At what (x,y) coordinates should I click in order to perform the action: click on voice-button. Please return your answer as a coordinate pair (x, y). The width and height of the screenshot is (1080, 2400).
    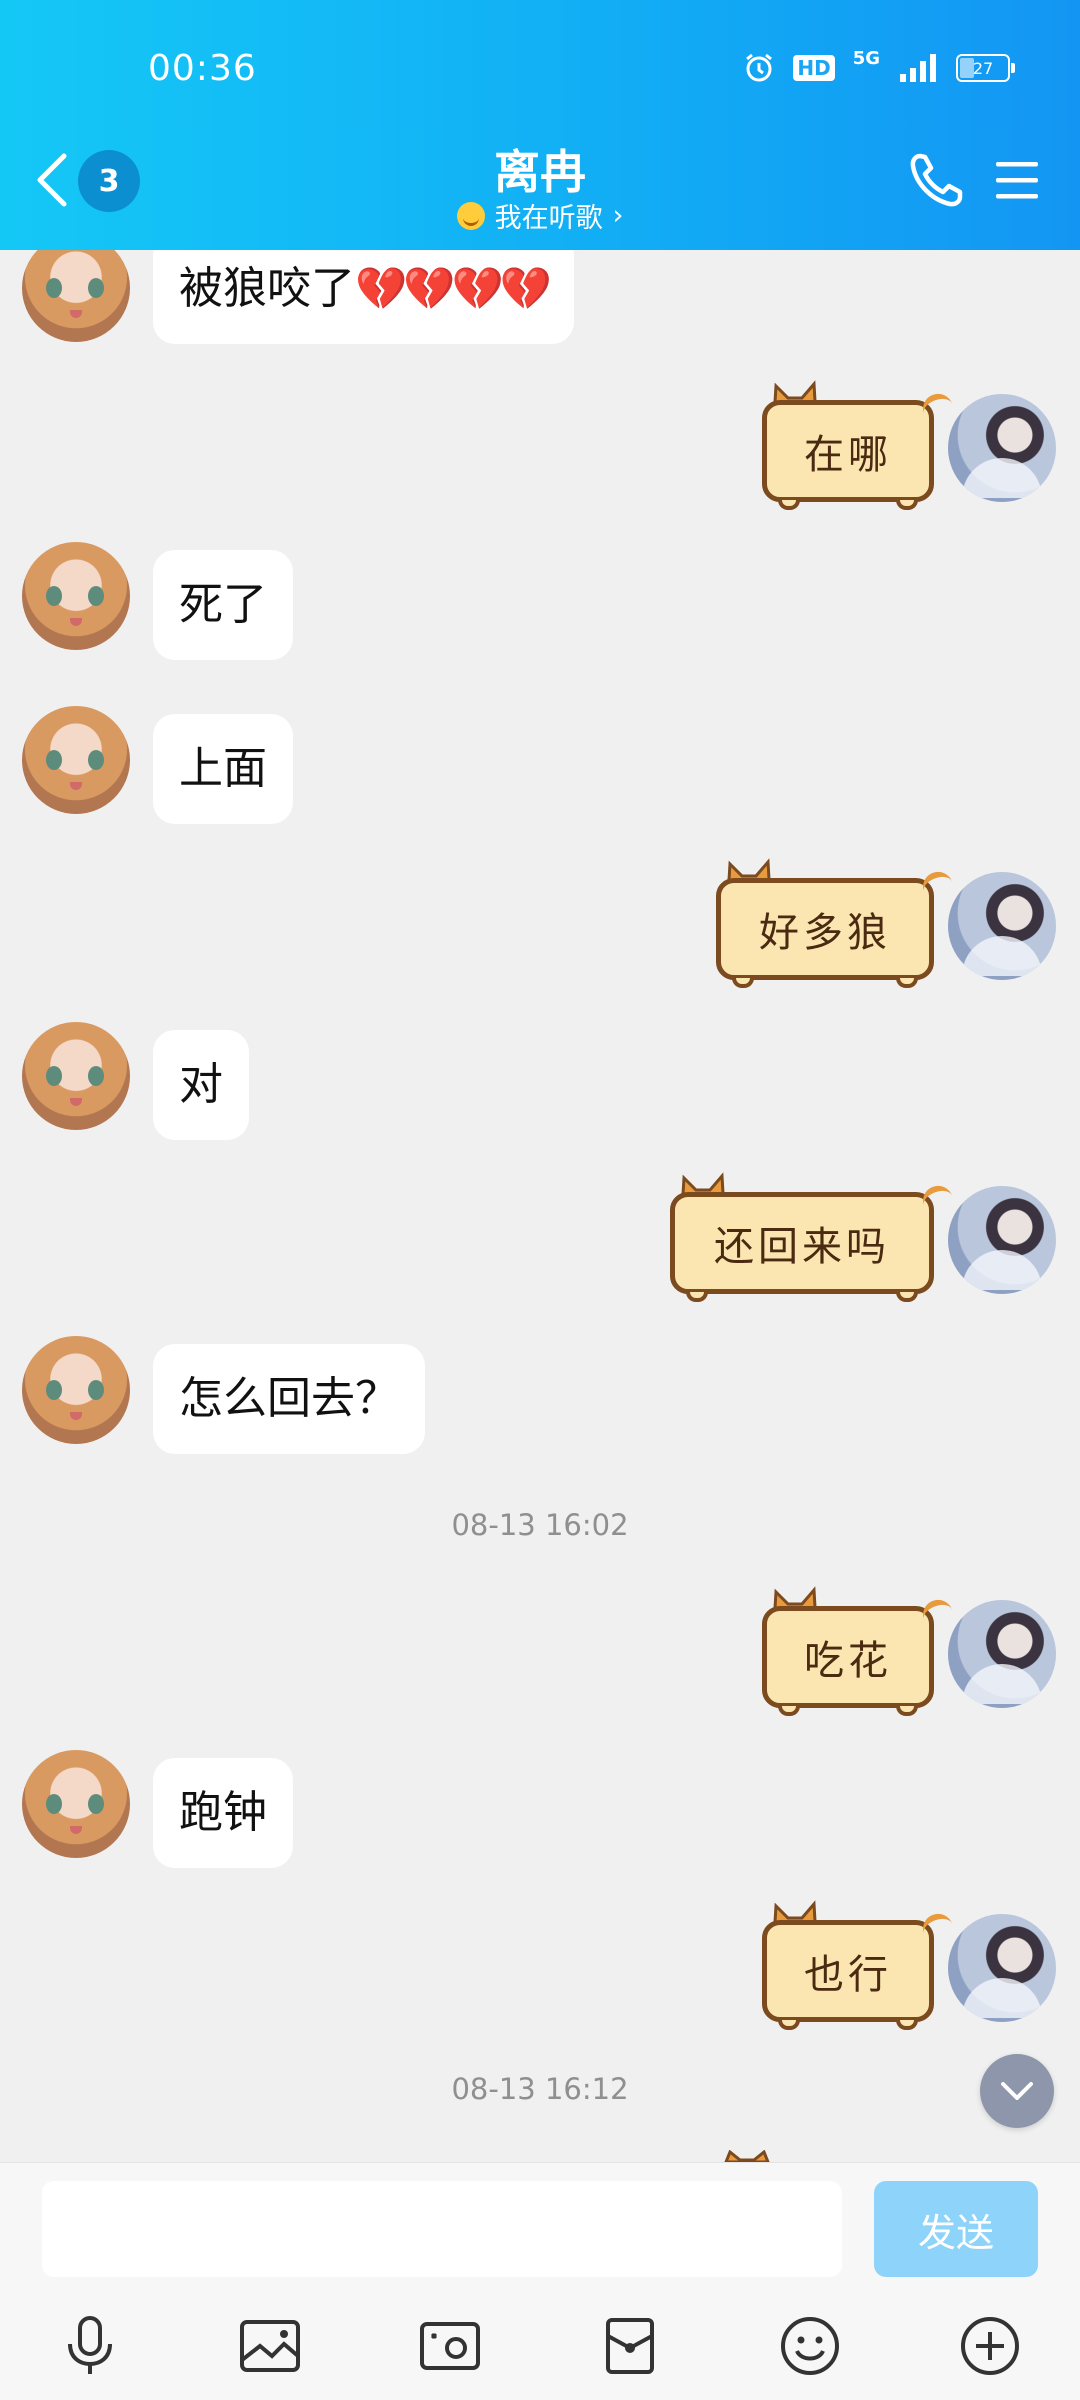
    Looking at the image, I should click on (90, 2346).